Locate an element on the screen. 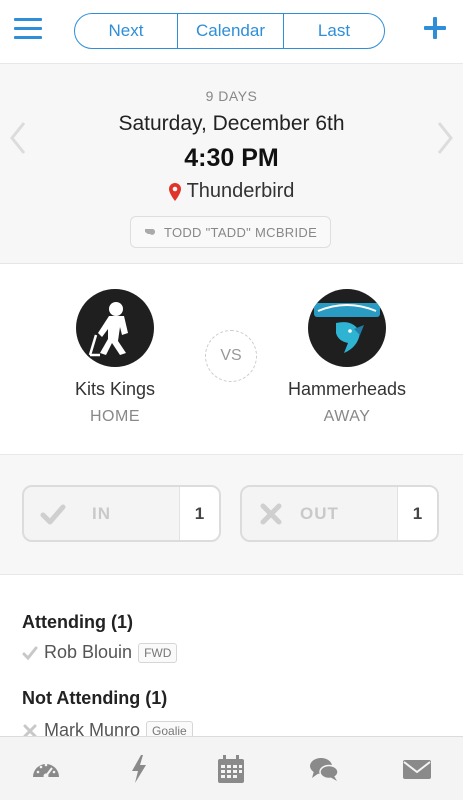  checkmark-icon is located at coordinates (30, 653).